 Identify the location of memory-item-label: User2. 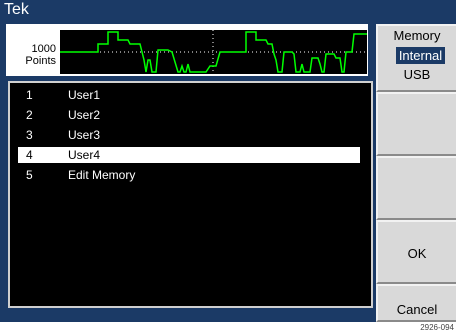
(84, 115).